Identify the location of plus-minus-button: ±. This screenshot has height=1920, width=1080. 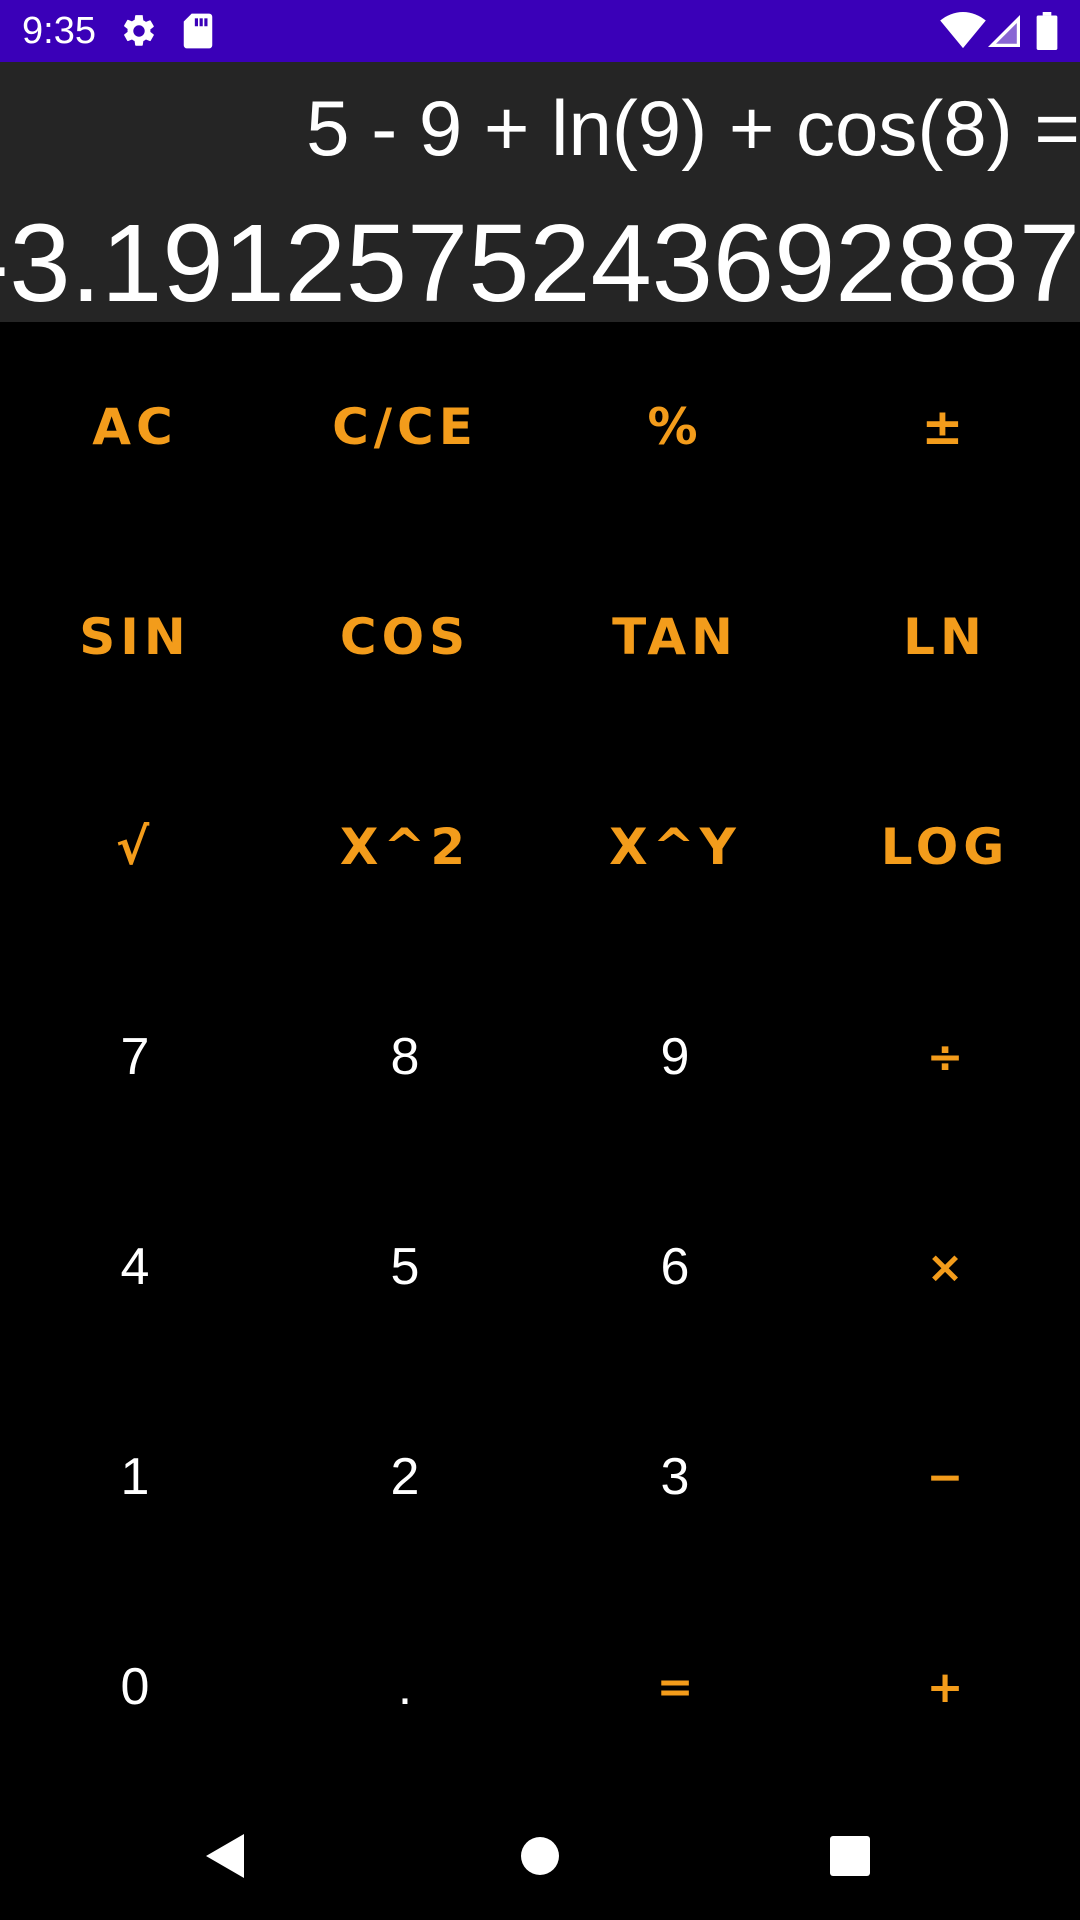
(945, 427).